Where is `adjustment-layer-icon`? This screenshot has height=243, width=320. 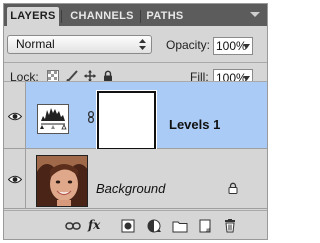 adjustment-layer-icon is located at coordinates (154, 226).